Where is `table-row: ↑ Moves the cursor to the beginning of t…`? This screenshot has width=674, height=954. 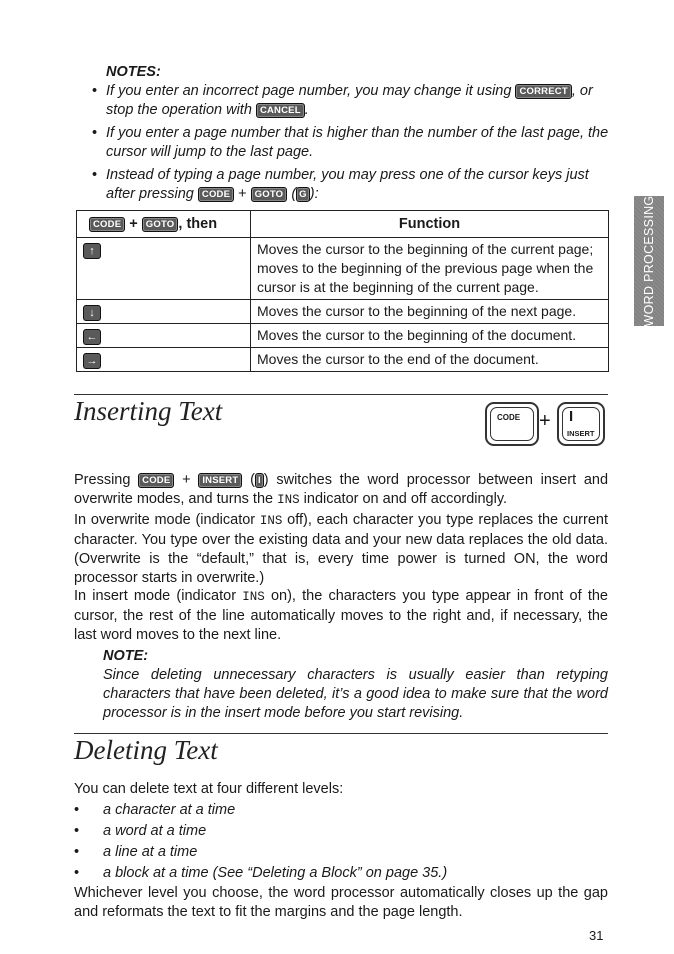
table-row: ↑ Moves the cursor to the beginning of t… is located at coordinates (342, 268).